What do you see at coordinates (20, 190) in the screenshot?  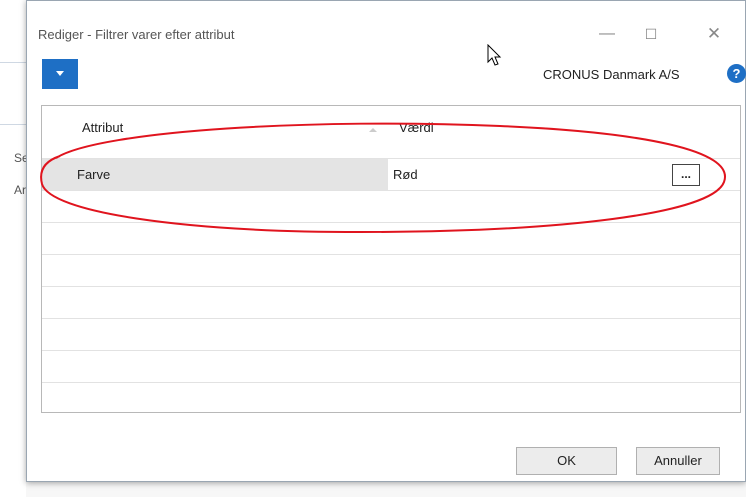 I see `background-text-fragment: Ar` at bounding box center [20, 190].